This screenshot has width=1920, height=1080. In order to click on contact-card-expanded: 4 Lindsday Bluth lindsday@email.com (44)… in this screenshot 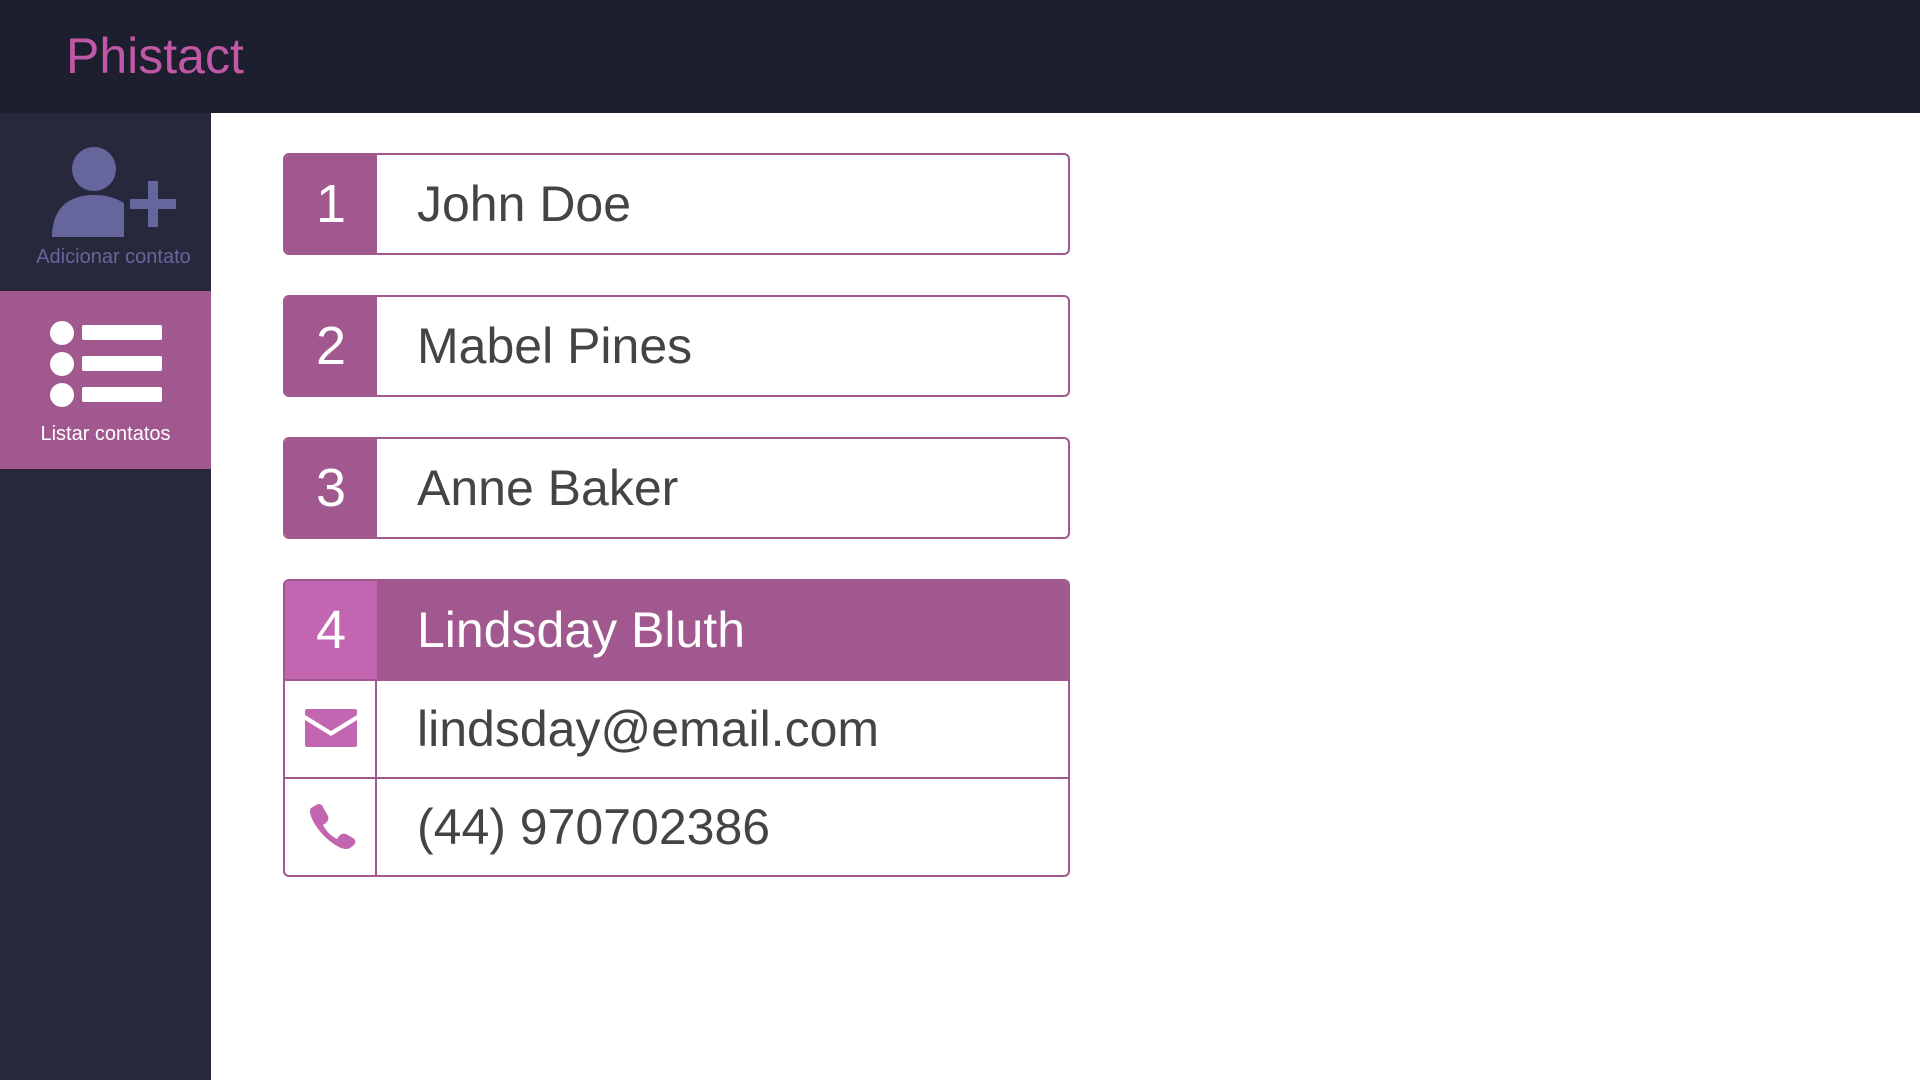, I will do `click(676, 728)`.